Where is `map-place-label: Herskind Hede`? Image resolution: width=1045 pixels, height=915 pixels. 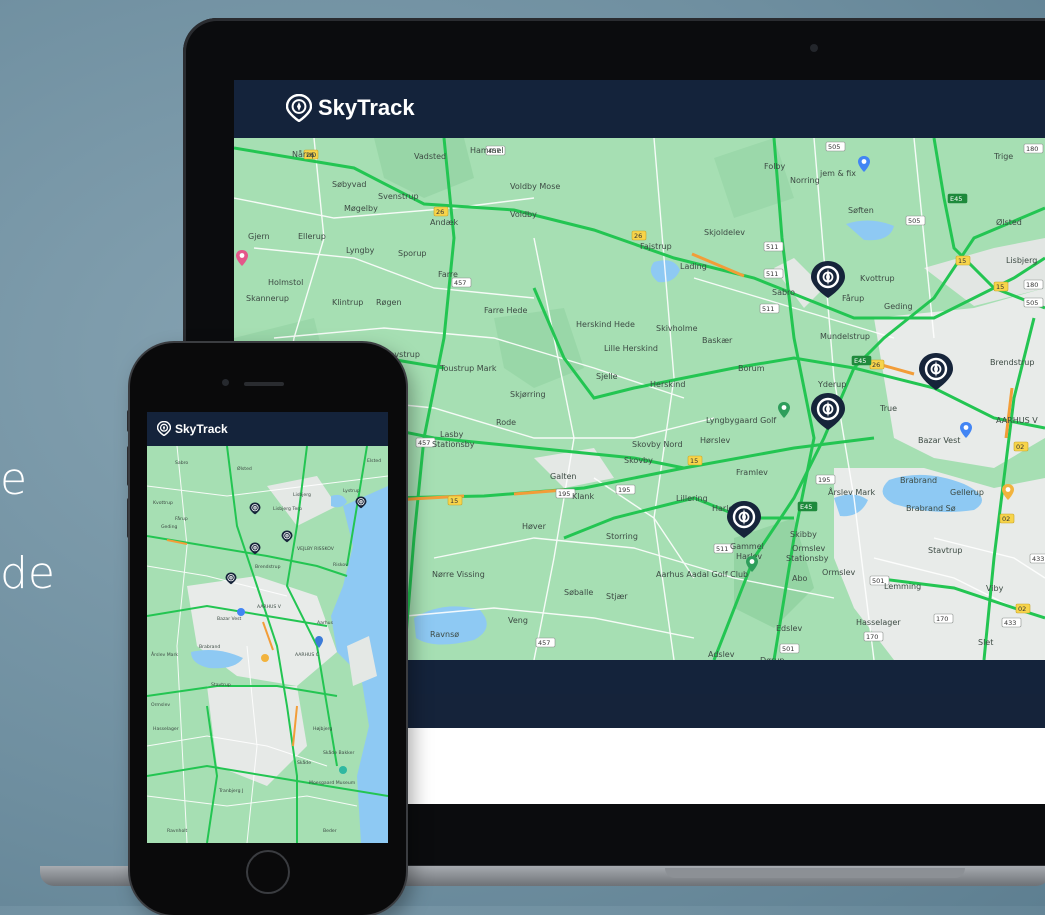 map-place-label: Herskind Hede is located at coordinates (605, 324).